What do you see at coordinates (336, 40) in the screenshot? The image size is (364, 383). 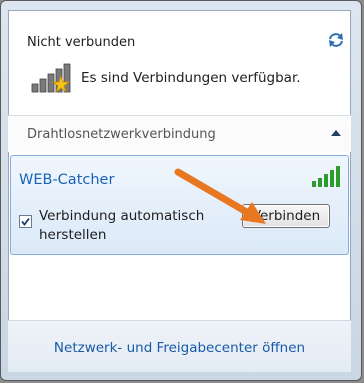 I see `refresh-icon` at bounding box center [336, 40].